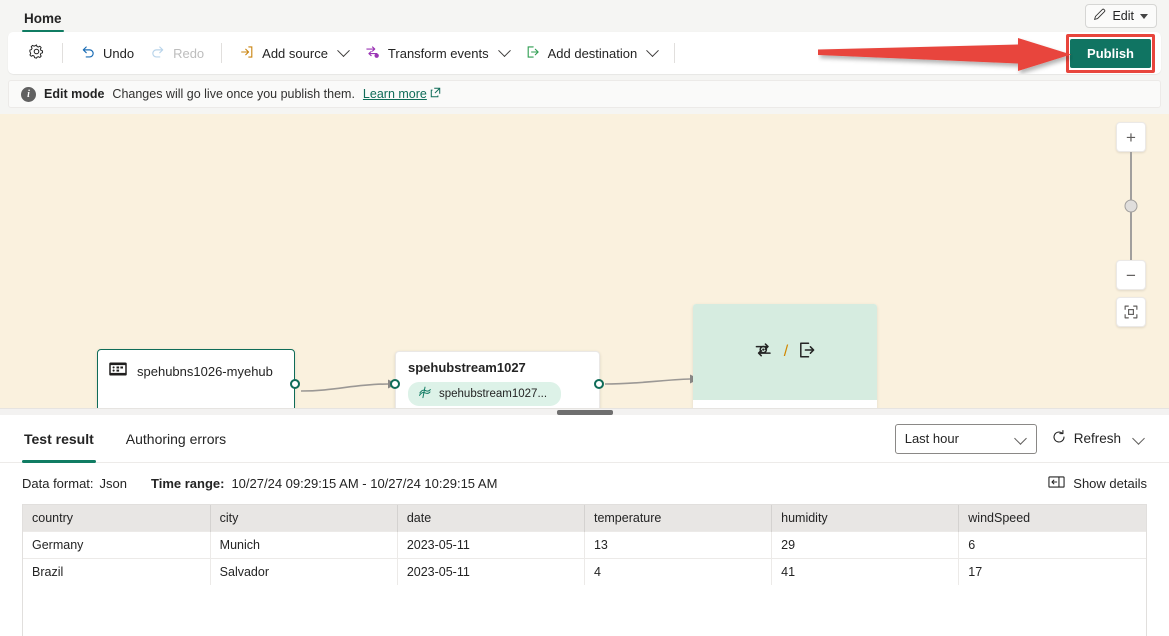 Image resolution: width=1169 pixels, height=636 pixels. Describe the element at coordinates (584, 412) in the screenshot. I see `splitter-drag-handle` at that location.